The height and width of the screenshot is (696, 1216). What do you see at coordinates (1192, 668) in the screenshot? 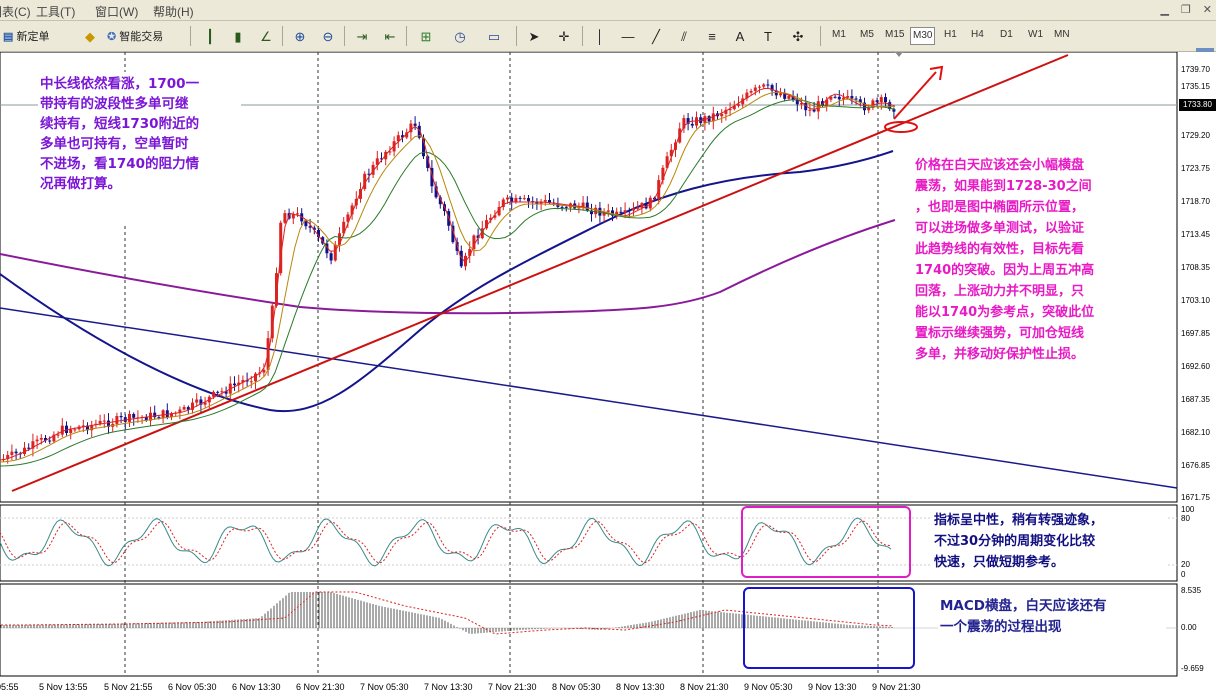
I see `macd-axis-label: -9.659` at bounding box center [1192, 668].